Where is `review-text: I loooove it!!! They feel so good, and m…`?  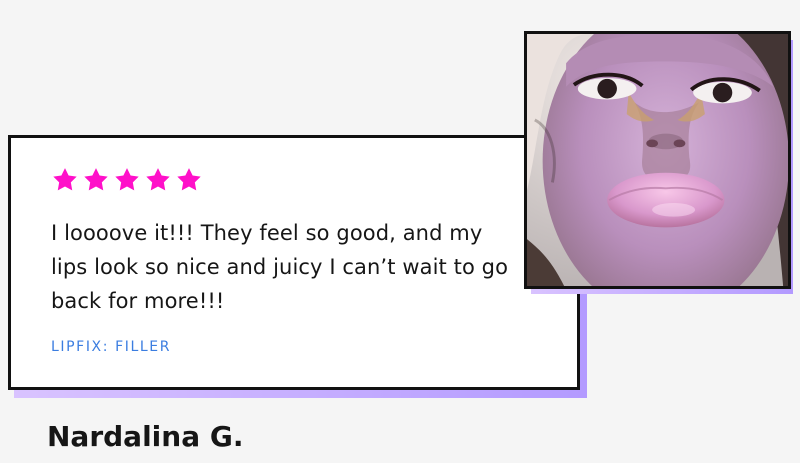 review-text: I loooove it!!! They feel so good, and m… is located at coordinates (280, 267).